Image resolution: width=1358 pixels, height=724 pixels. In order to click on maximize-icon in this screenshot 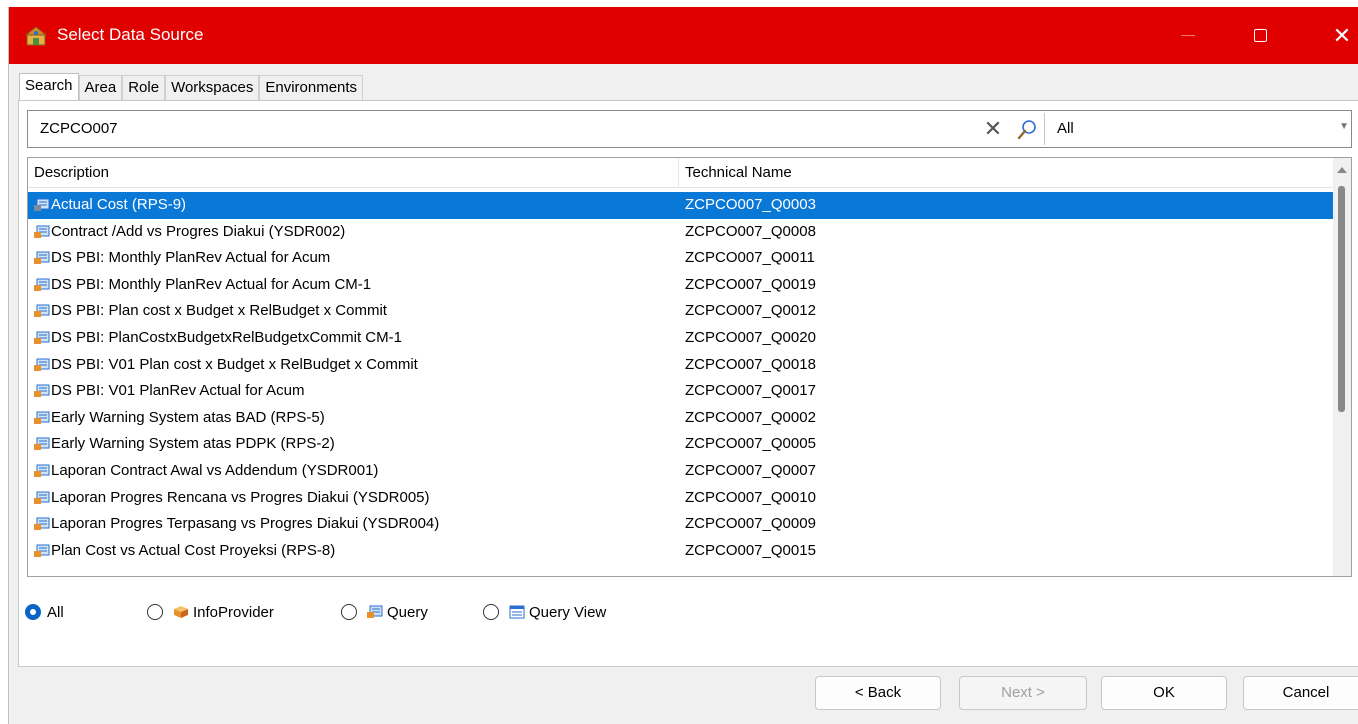, I will do `click(1260, 35)`.